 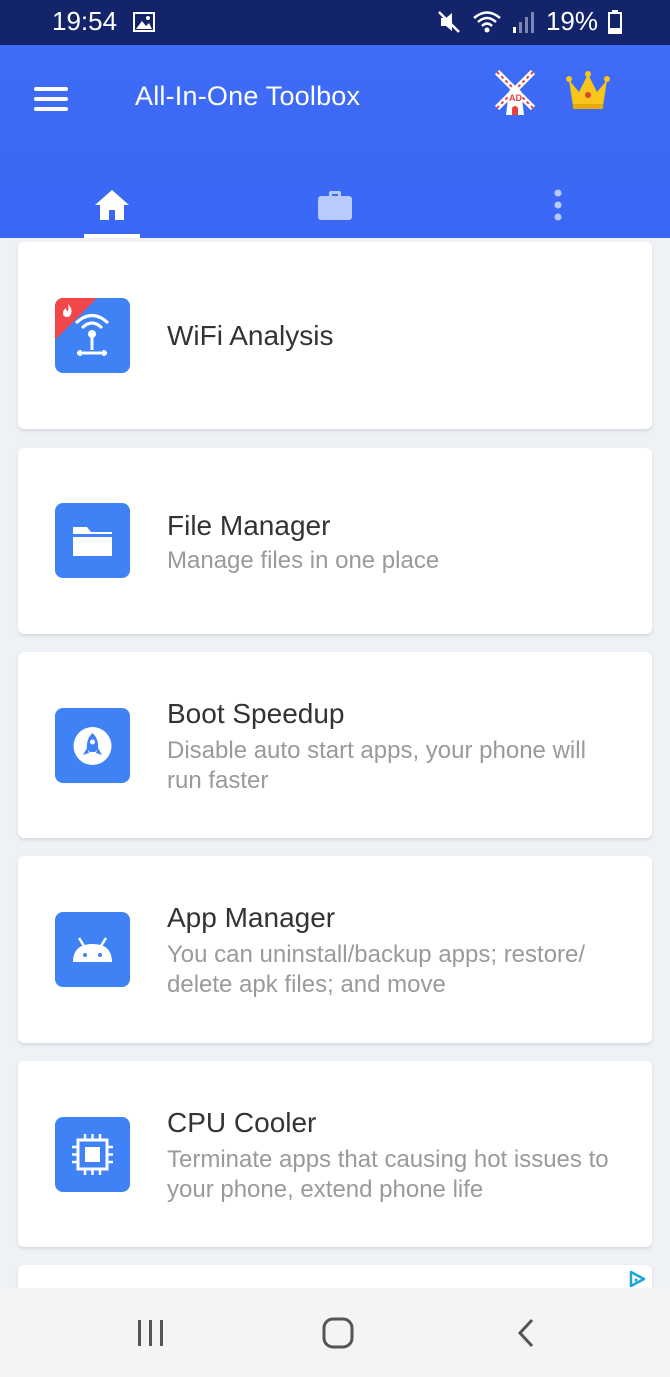 I want to click on briefcase-icon, so click(x=335, y=205).